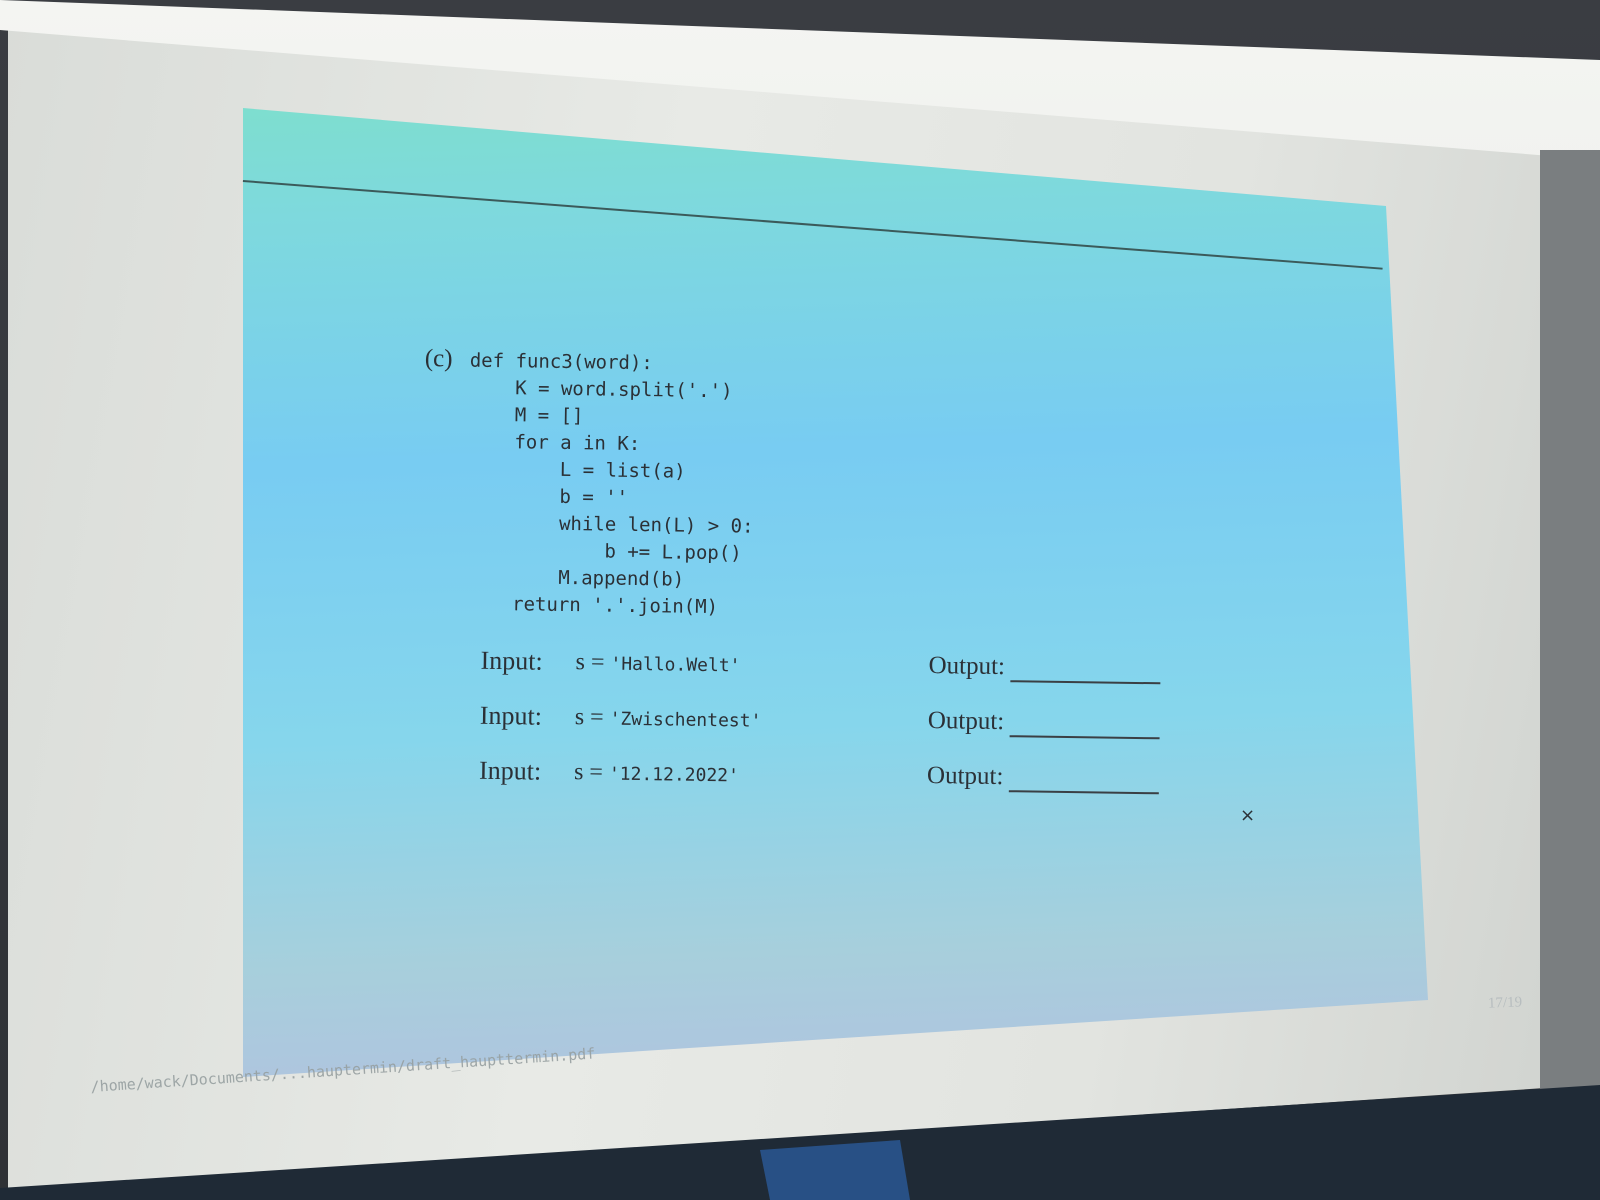 The height and width of the screenshot is (1200, 1600). What do you see at coordinates (575, 578) in the screenshot?
I see `code-line: M.append(b)` at bounding box center [575, 578].